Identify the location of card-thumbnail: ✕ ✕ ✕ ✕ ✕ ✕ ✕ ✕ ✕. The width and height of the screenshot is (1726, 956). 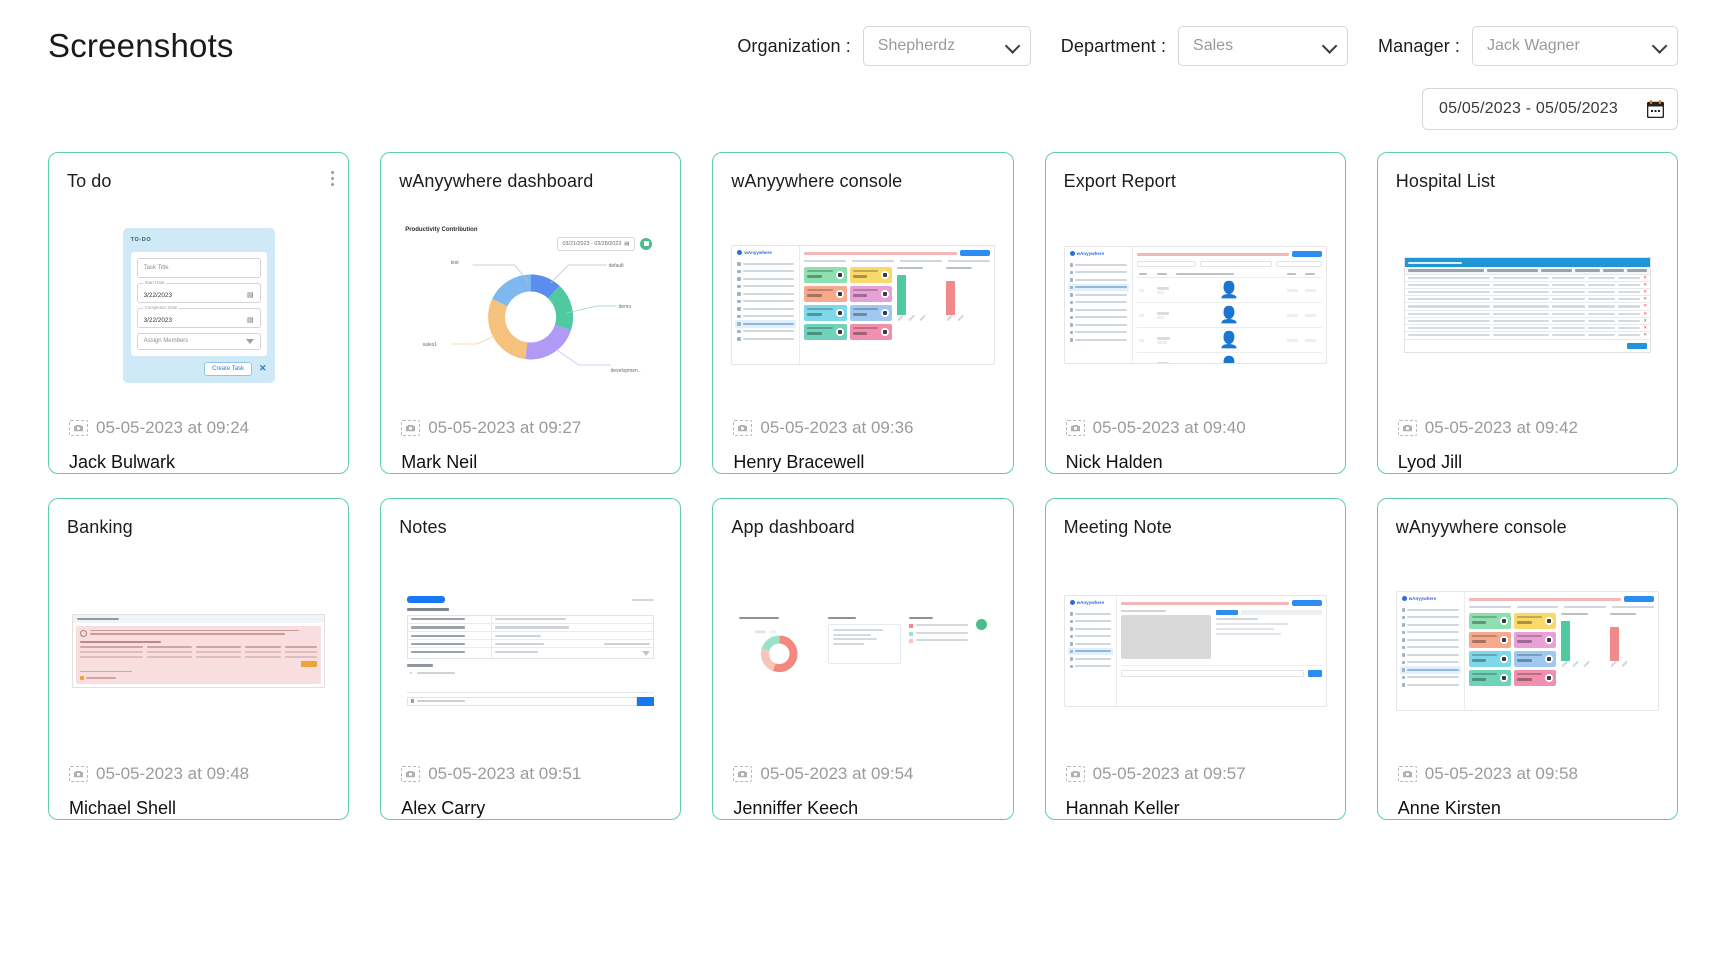
(1527, 302).